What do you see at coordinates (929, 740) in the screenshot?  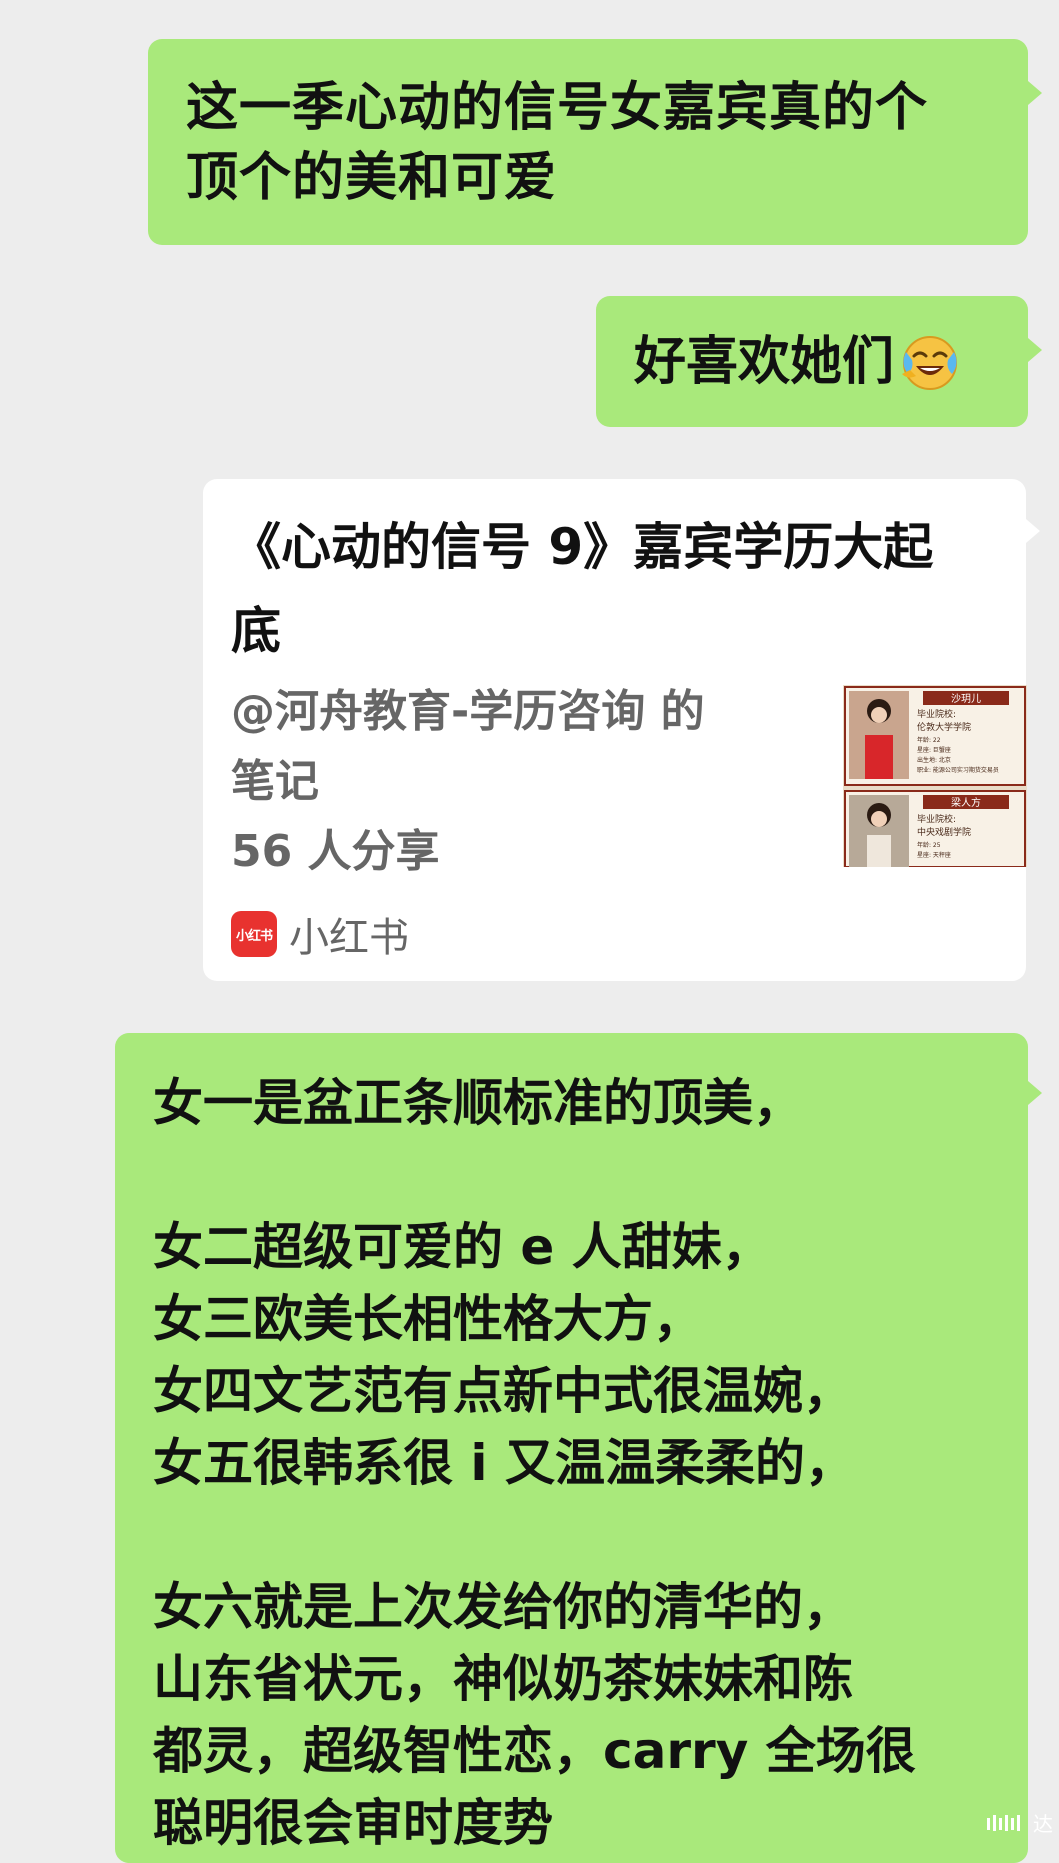 I see `thumb-top-age: 年龄: 22` at bounding box center [929, 740].